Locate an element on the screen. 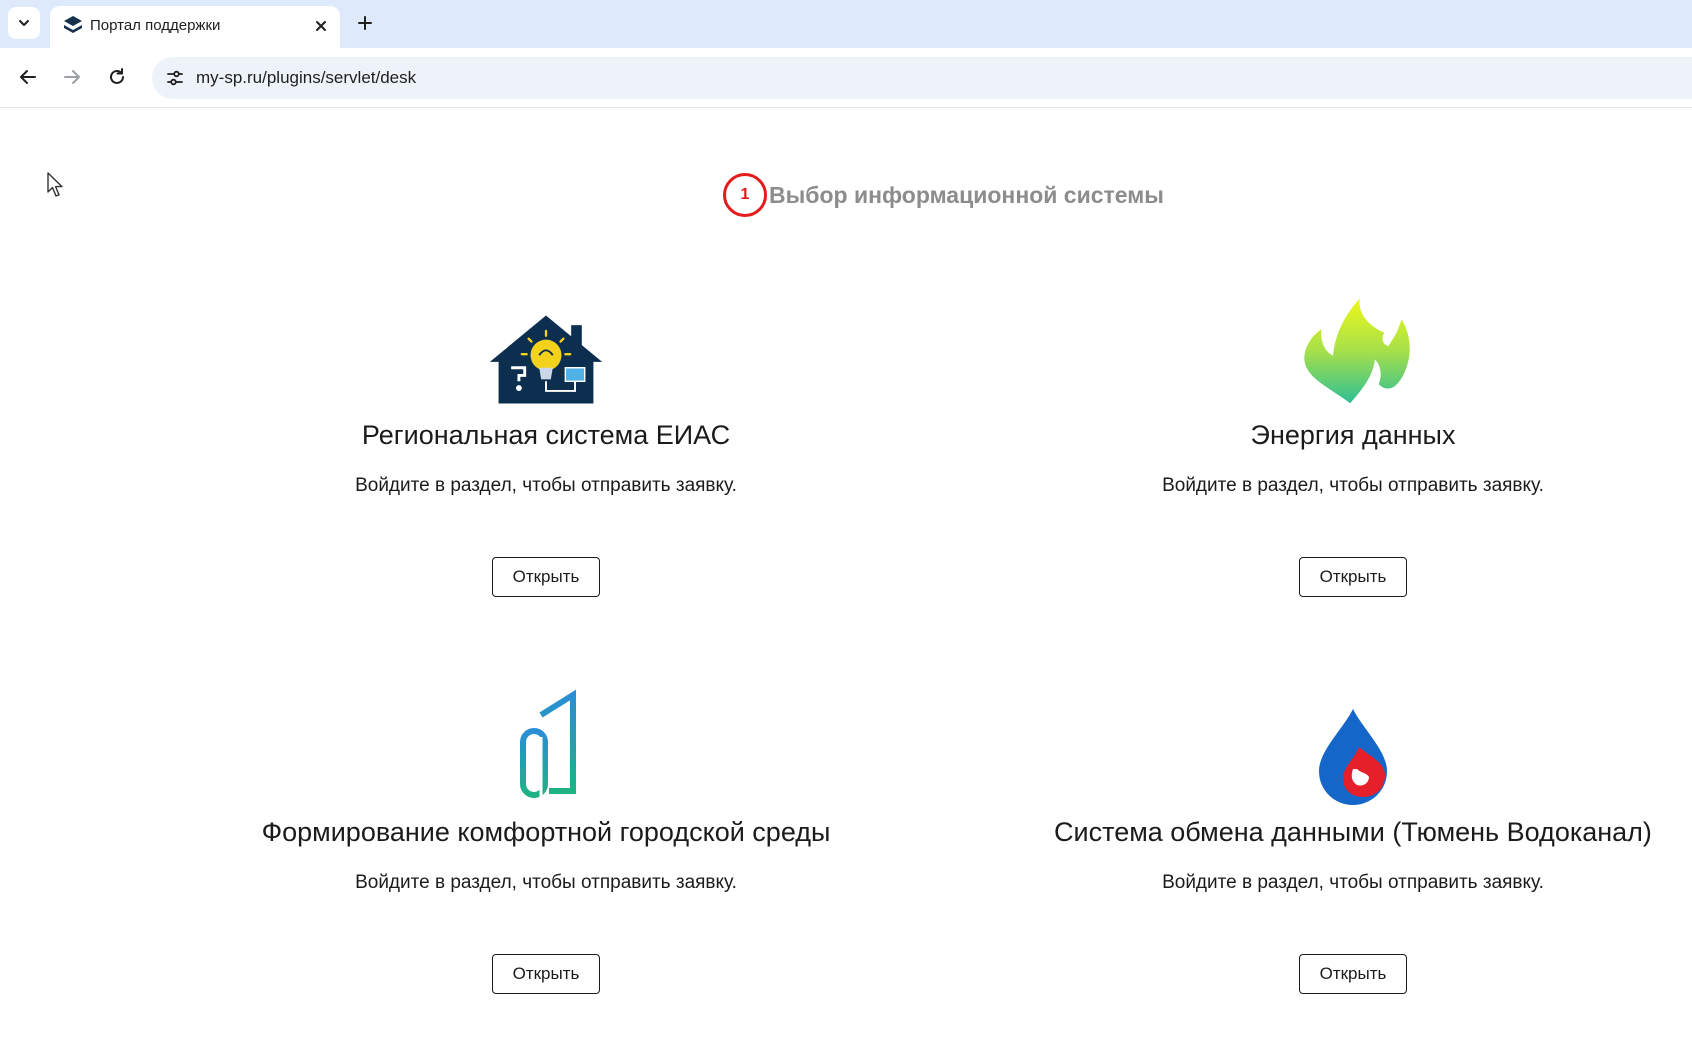 The image size is (1692, 1037). active-tab: Портал поддержки is located at coordinates (195, 27).